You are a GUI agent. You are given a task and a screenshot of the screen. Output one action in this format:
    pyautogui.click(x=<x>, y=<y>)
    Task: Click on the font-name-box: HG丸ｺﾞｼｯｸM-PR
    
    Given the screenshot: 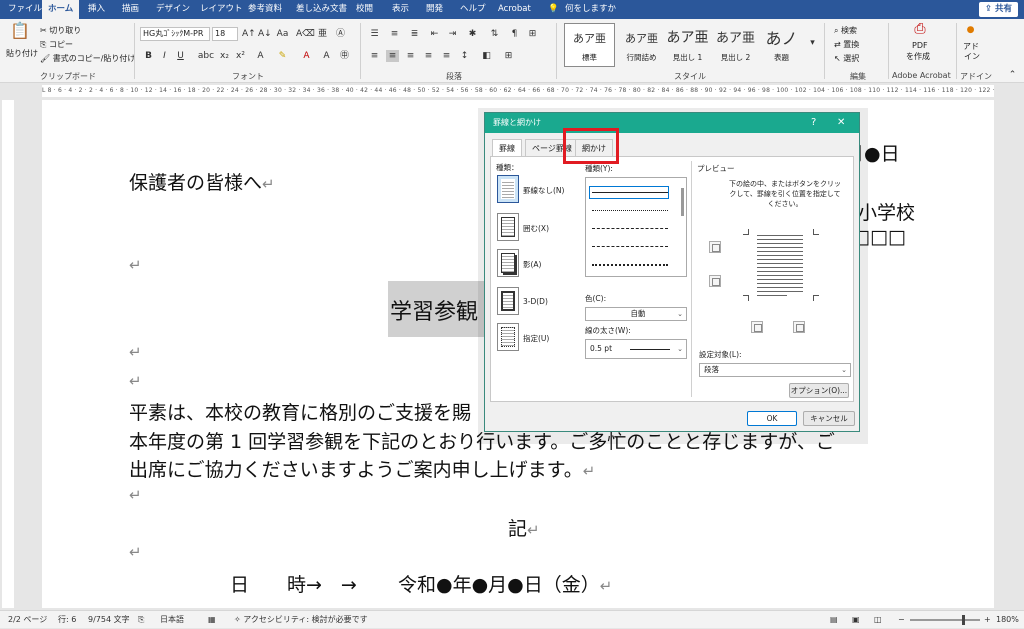 What is the action you would take?
    pyautogui.click(x=175, y=34)
    